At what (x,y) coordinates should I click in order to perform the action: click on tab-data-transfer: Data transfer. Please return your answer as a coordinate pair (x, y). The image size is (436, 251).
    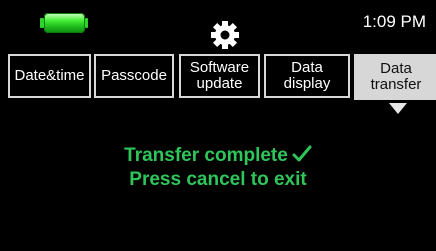
    Looking at the image, I should click on (395, 77).